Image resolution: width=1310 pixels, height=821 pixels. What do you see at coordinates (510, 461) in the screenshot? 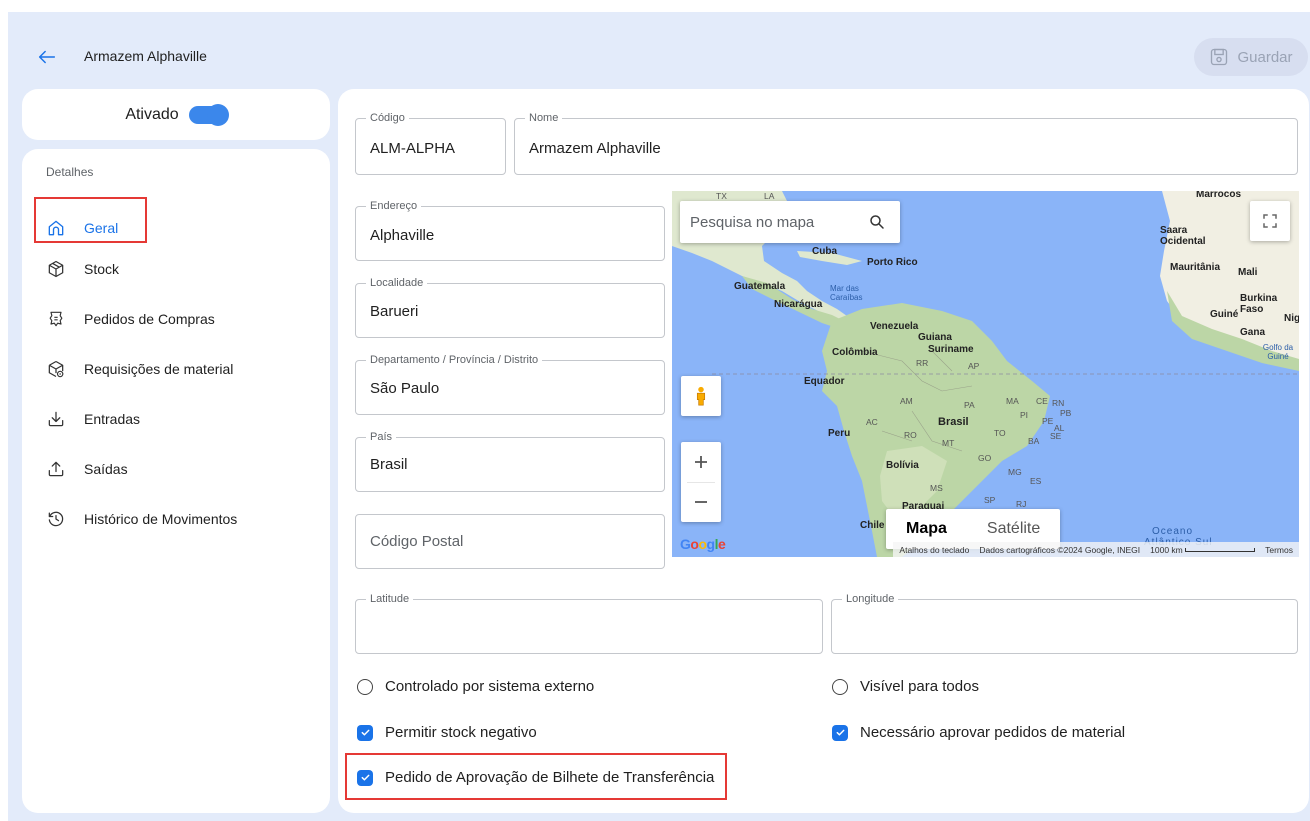
I see `pais-field: País Brasil` at bounding box center [510, 461].